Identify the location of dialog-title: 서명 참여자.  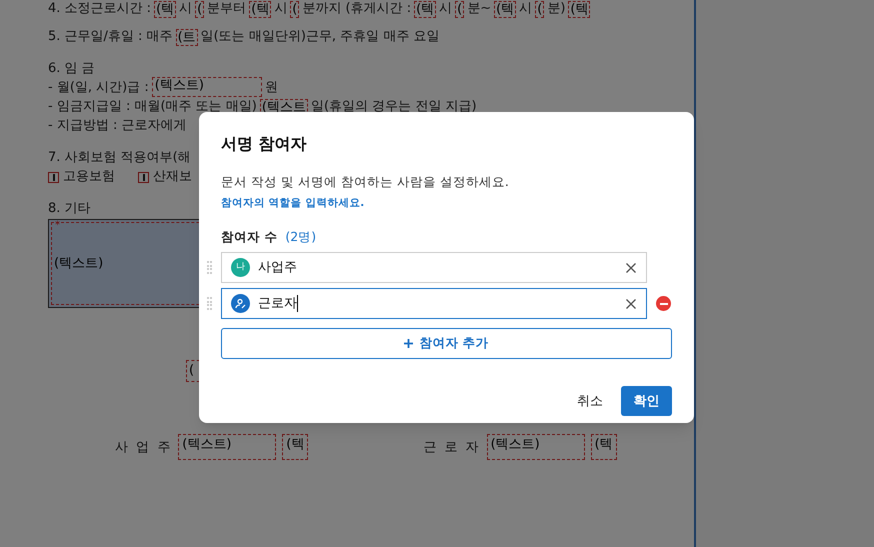
(264, 144).